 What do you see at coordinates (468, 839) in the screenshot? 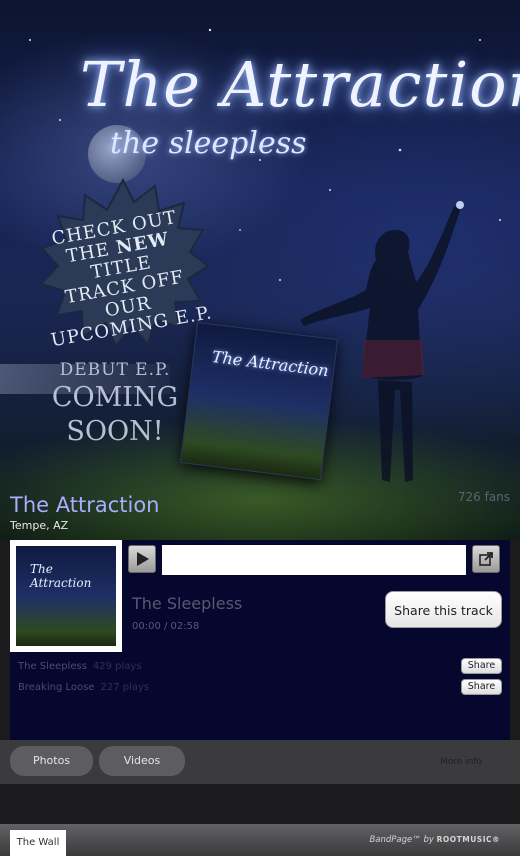
I see `rootmusic-brand: ROOTMUSIC®` at bounding box center [468, 839].